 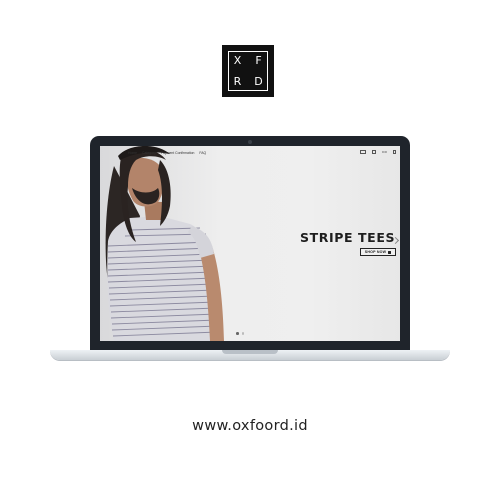 I want to click on logo-letter: F, so click(x=258, y=60).